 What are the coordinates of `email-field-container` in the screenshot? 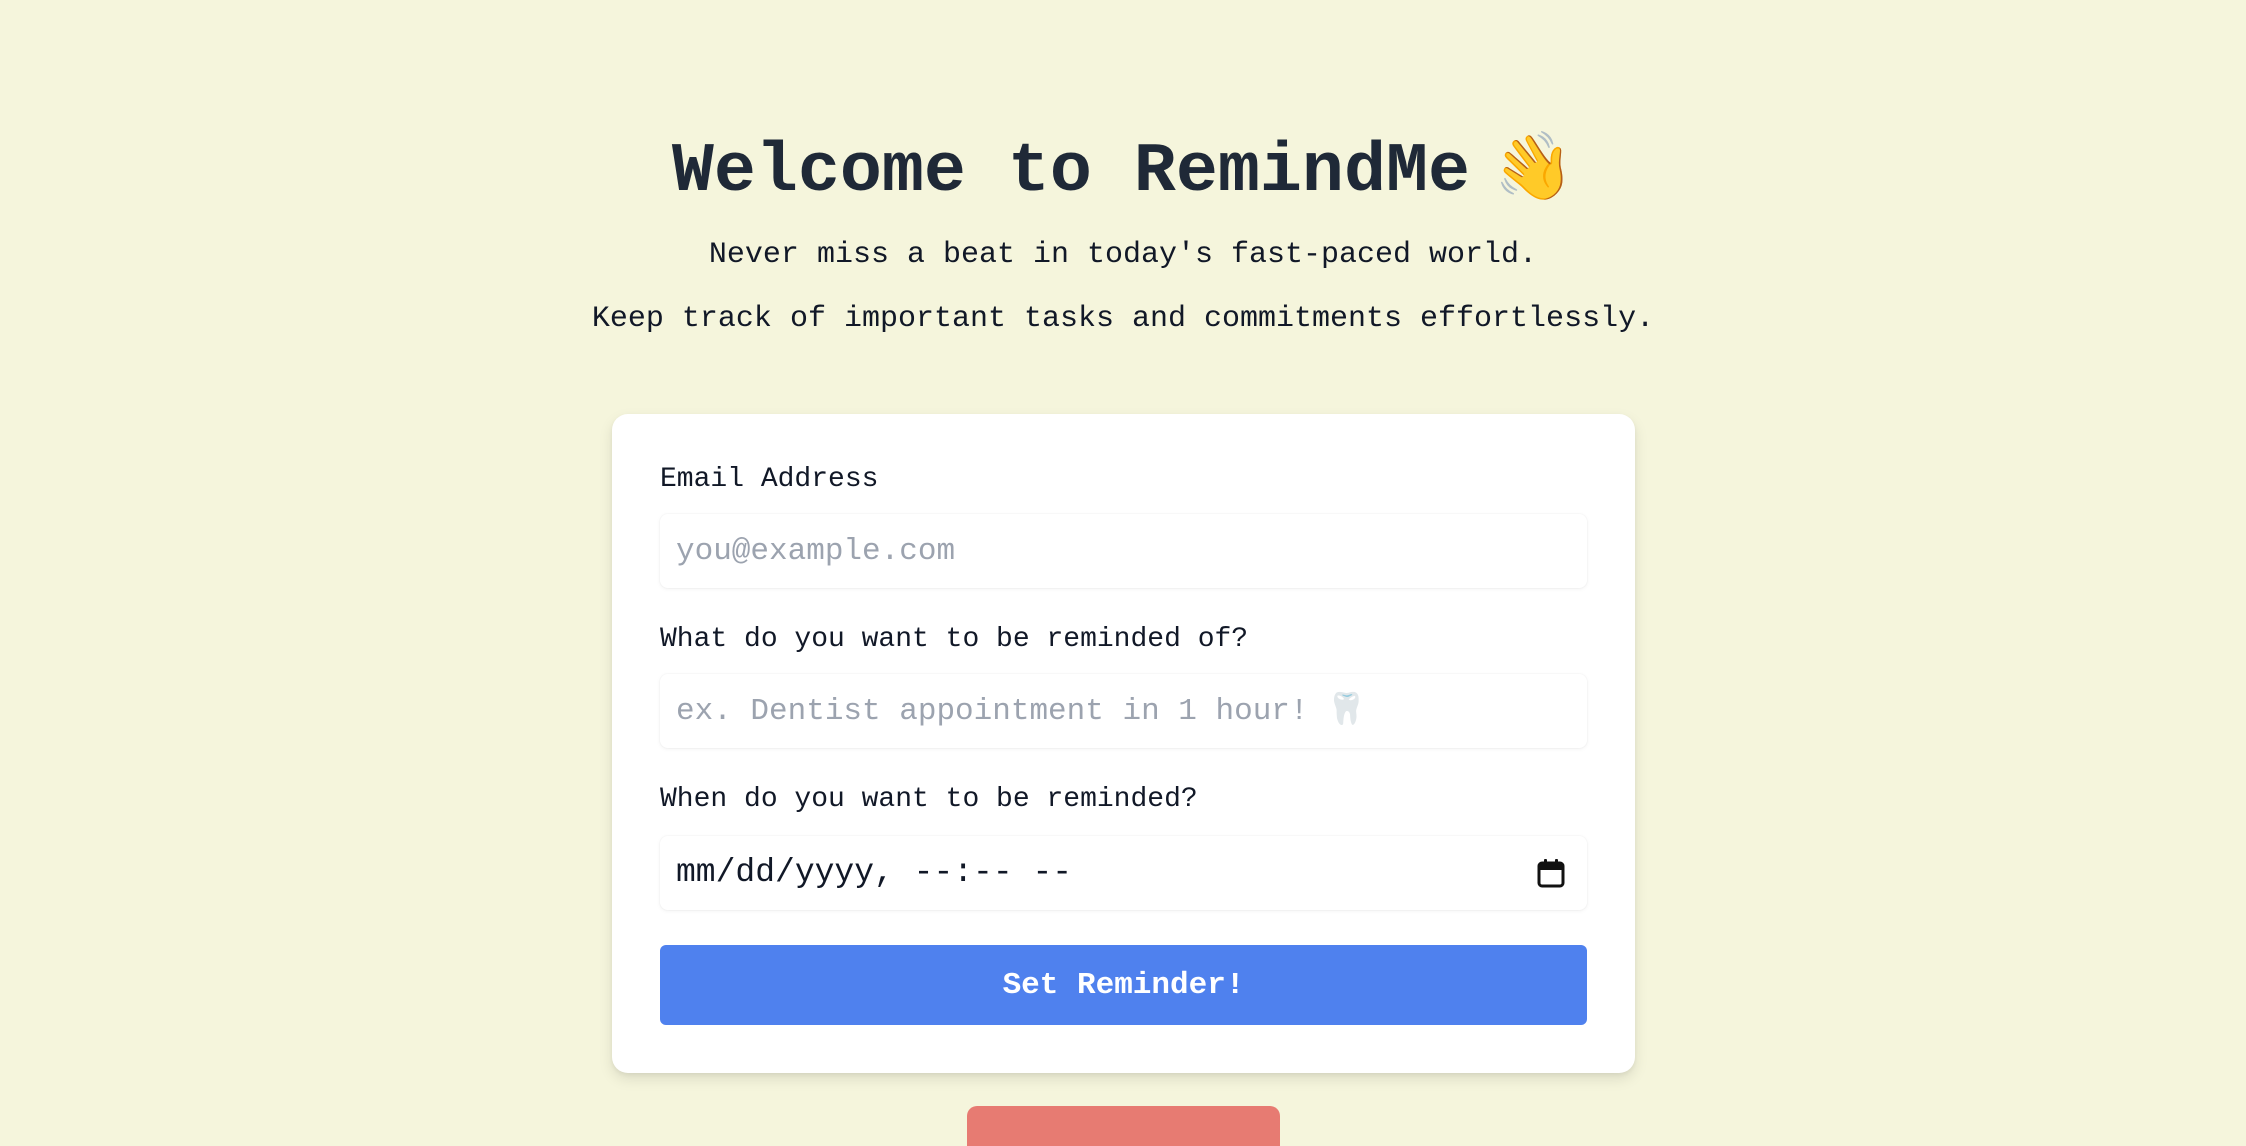 It's located at (1123, 551).